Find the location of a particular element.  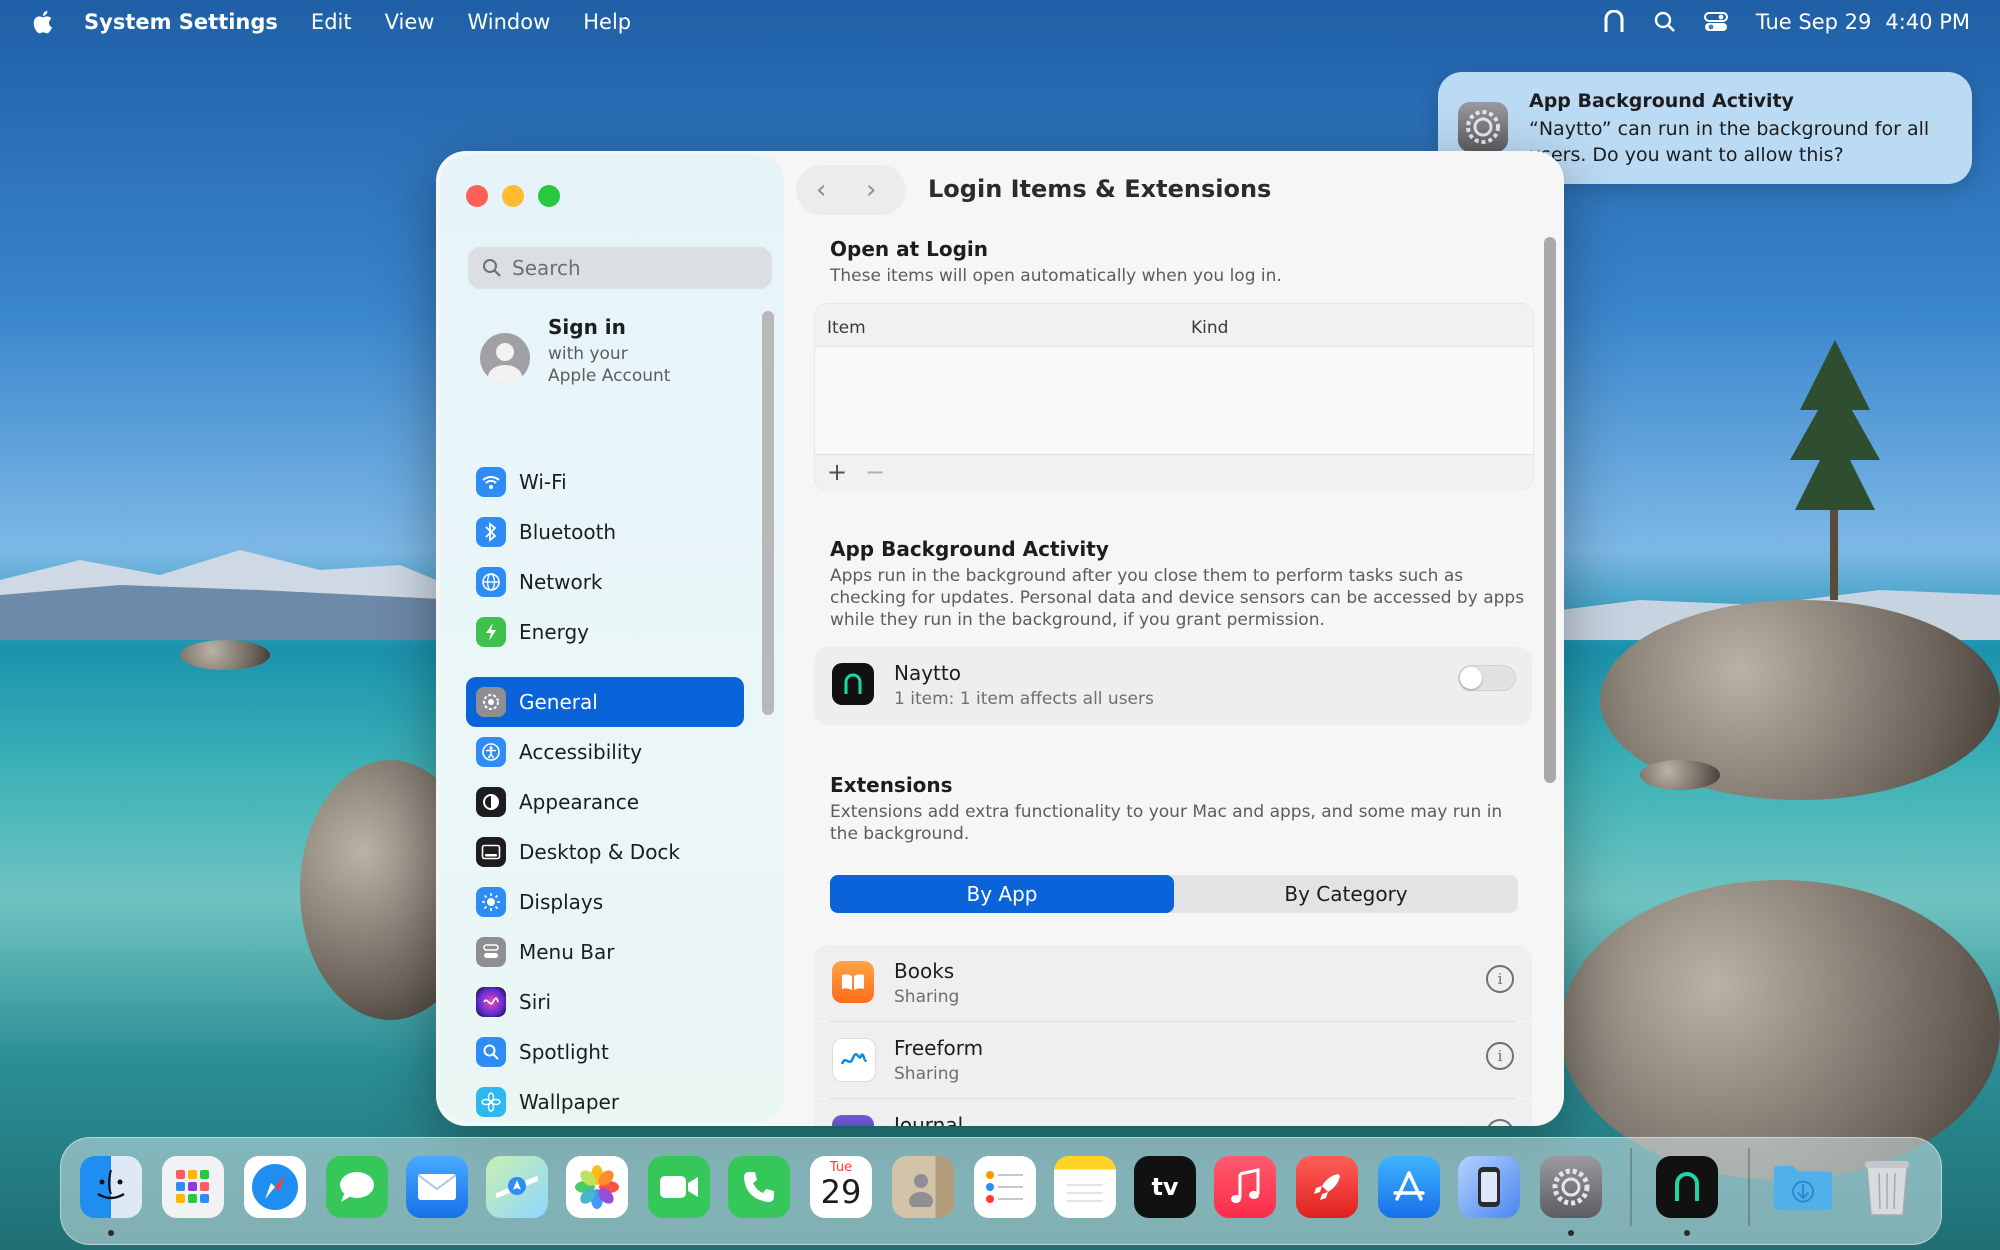

calendar-icon: Tue 29 is located at coordinates (841, 1187).